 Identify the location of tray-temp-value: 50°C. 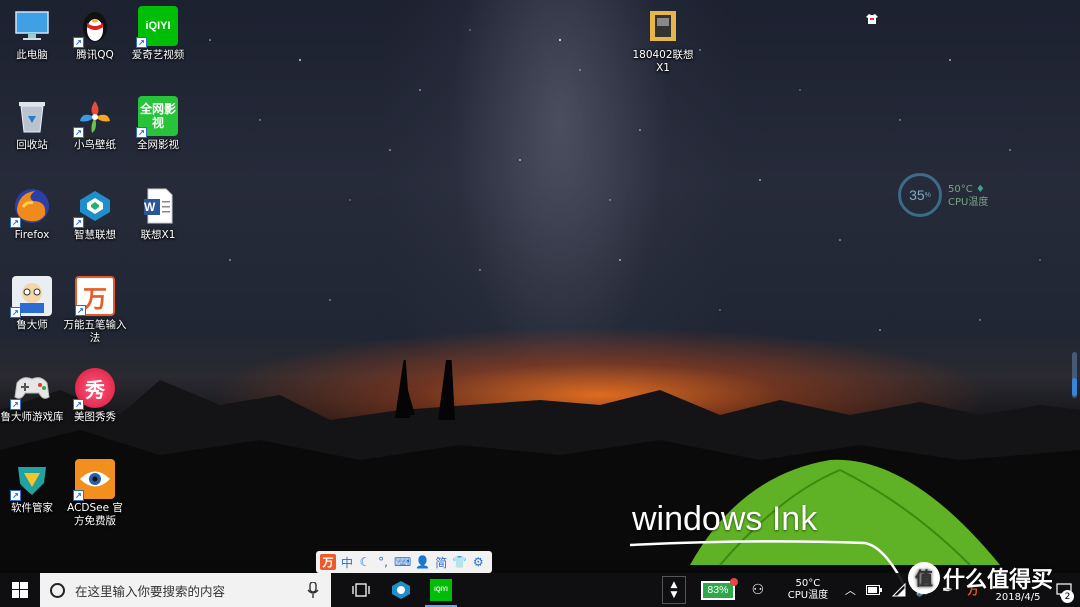
(808, 583).